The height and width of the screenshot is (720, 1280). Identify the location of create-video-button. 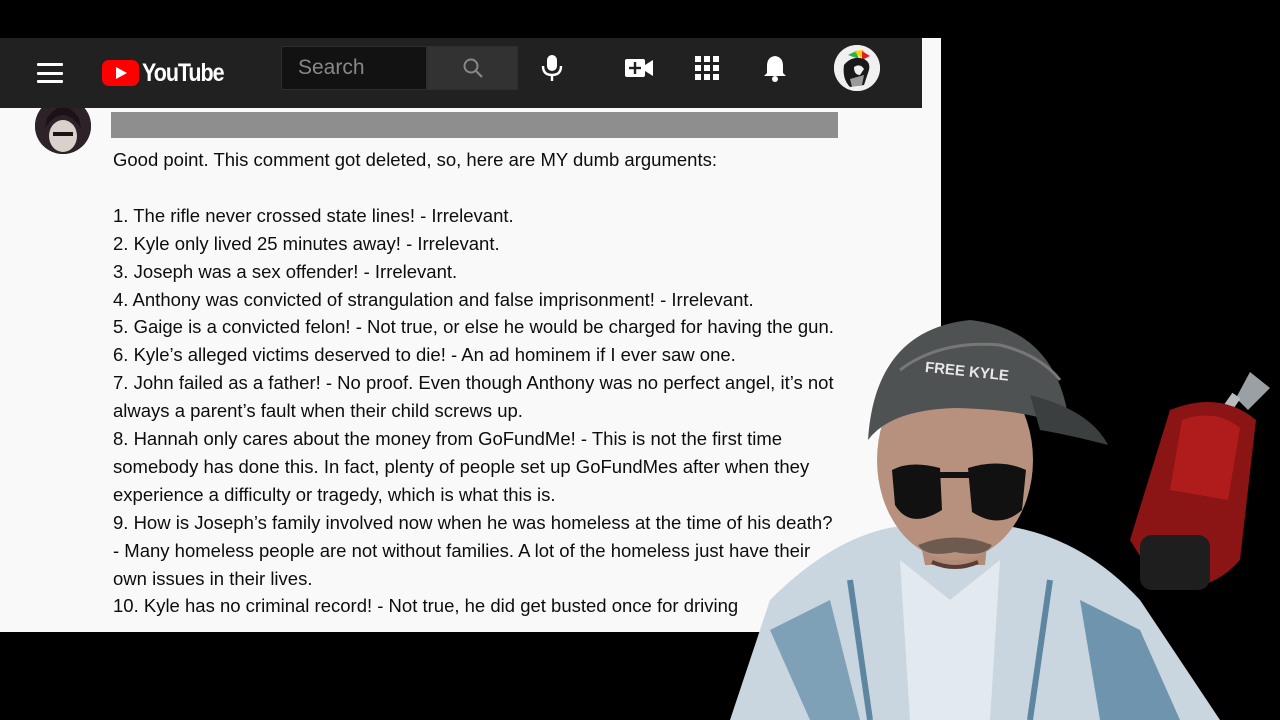
(639, 68).